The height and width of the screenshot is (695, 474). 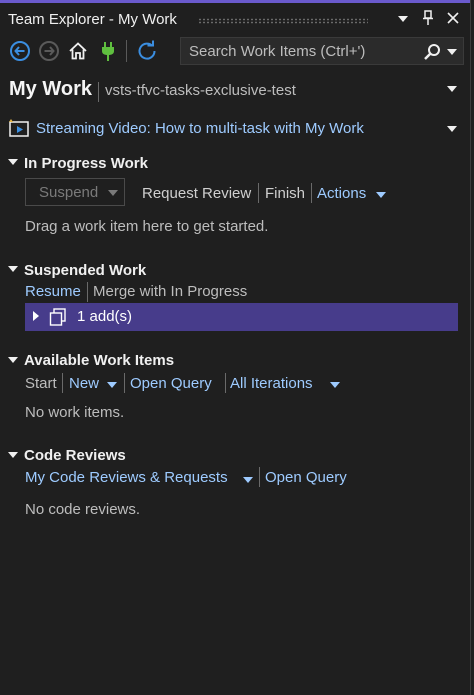 What do you see at coordinates (13, 269) in the screenshot?
I see `collapse-suspended-icon` at bounding box center [13, 269].